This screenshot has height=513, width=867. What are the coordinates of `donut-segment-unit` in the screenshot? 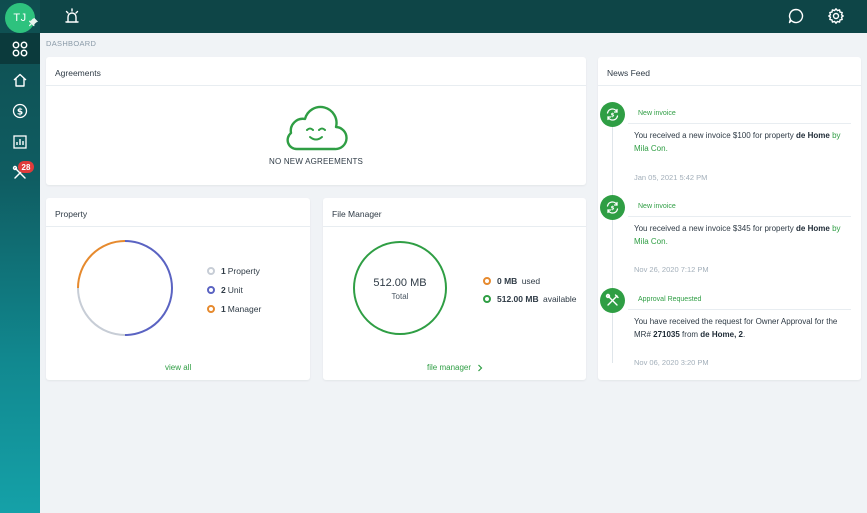 It's located at (148, 288).